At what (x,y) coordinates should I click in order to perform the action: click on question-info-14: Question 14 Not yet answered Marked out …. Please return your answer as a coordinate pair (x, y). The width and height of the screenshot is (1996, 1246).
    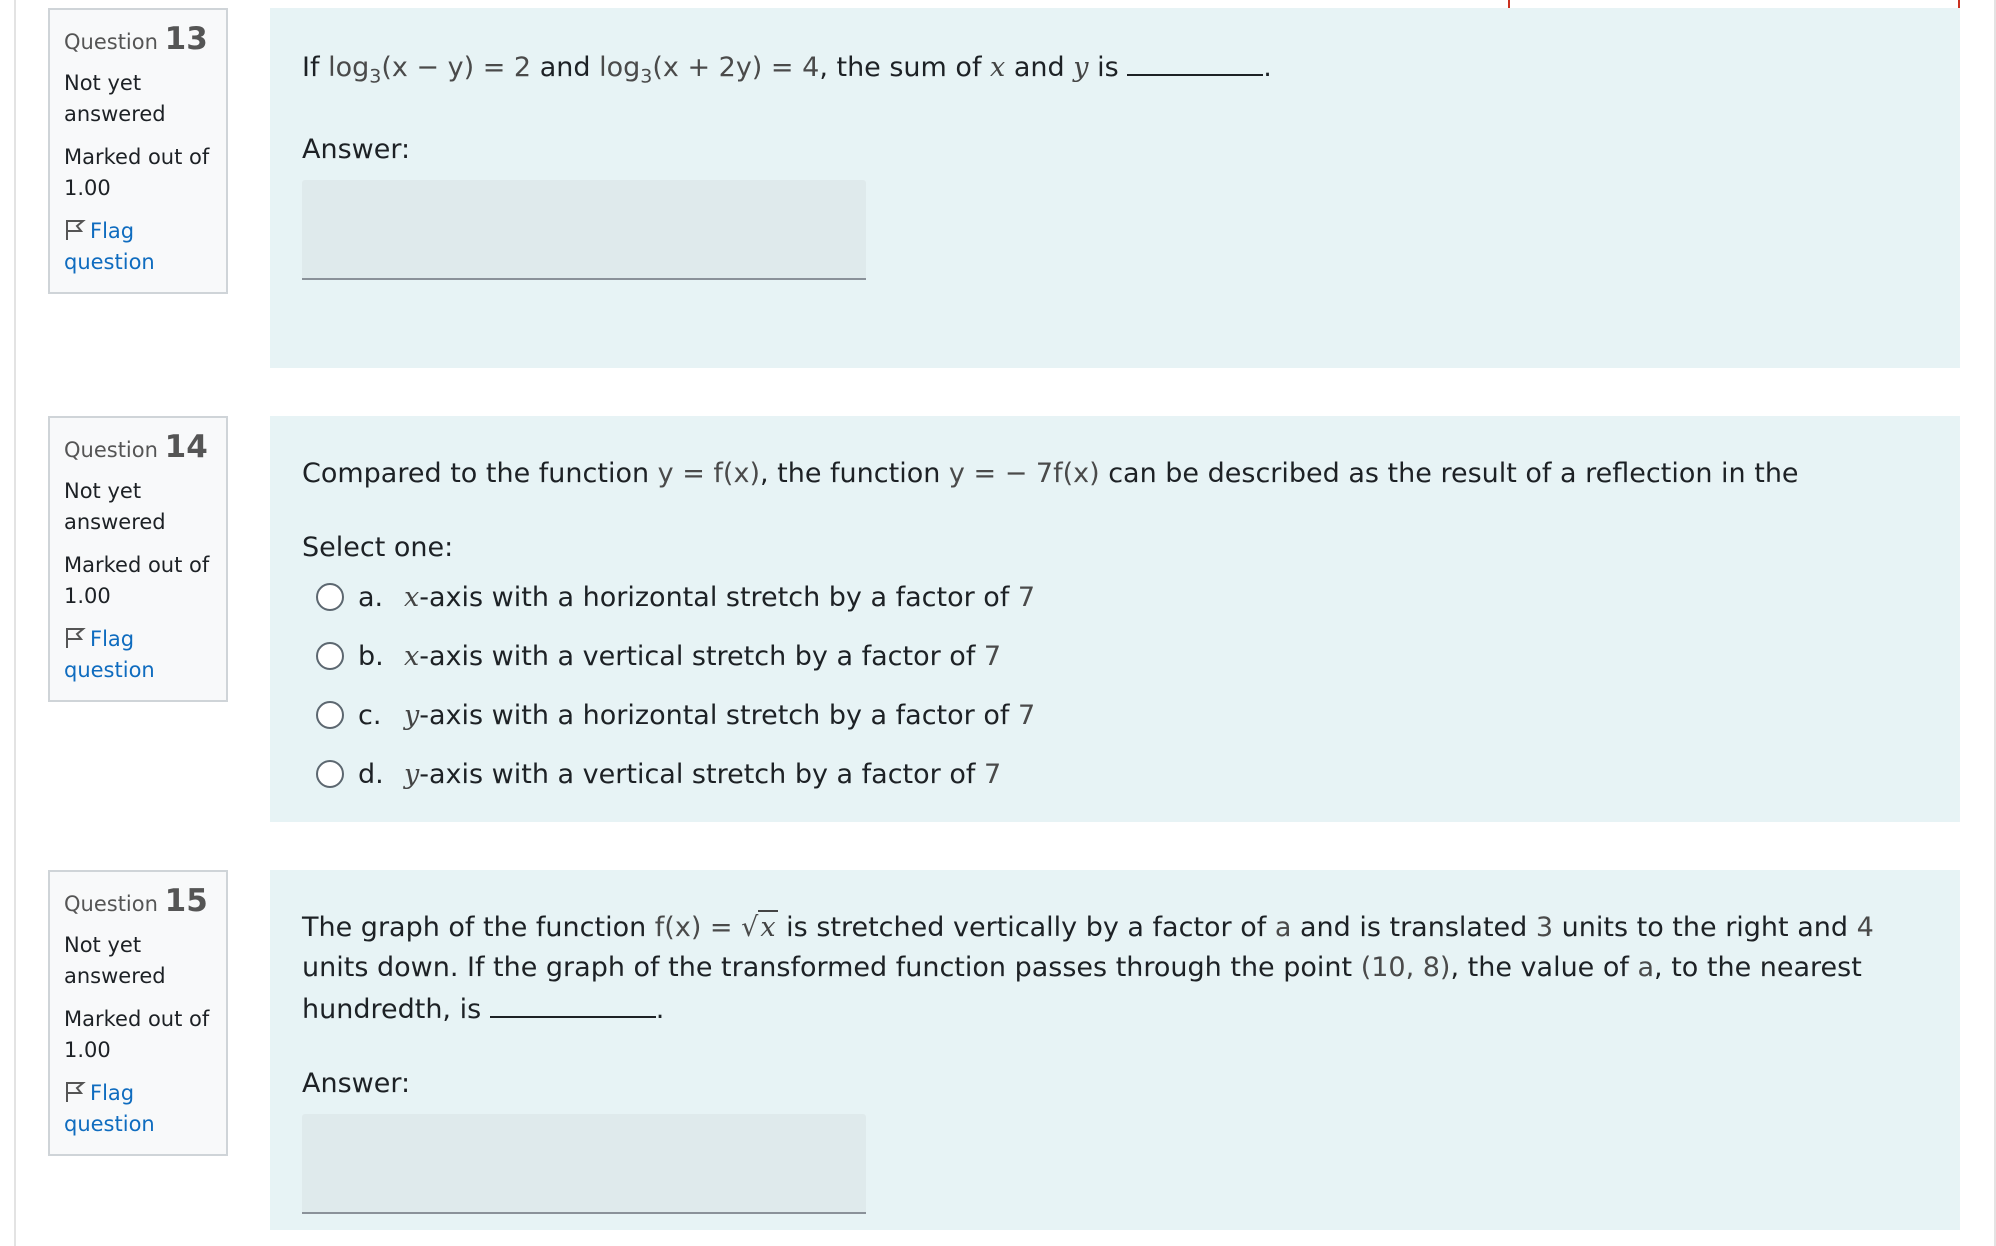
    Looking at the image, I should click on (138, 559).